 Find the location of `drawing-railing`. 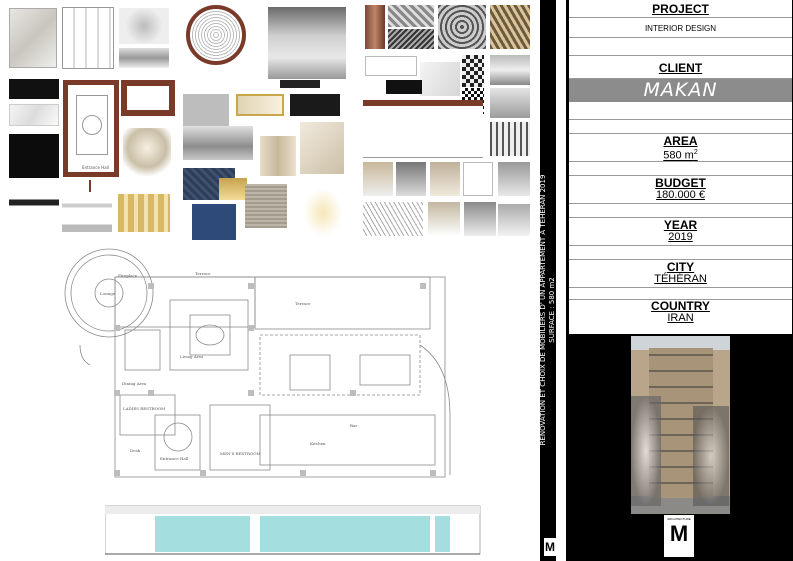

drawing-railing is located at coordinates (393, 219).